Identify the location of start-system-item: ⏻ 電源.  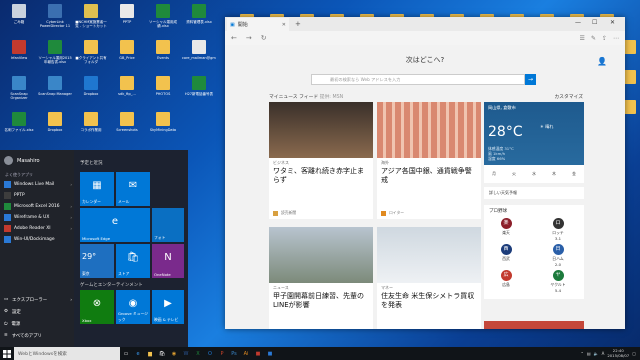
(38, 323).